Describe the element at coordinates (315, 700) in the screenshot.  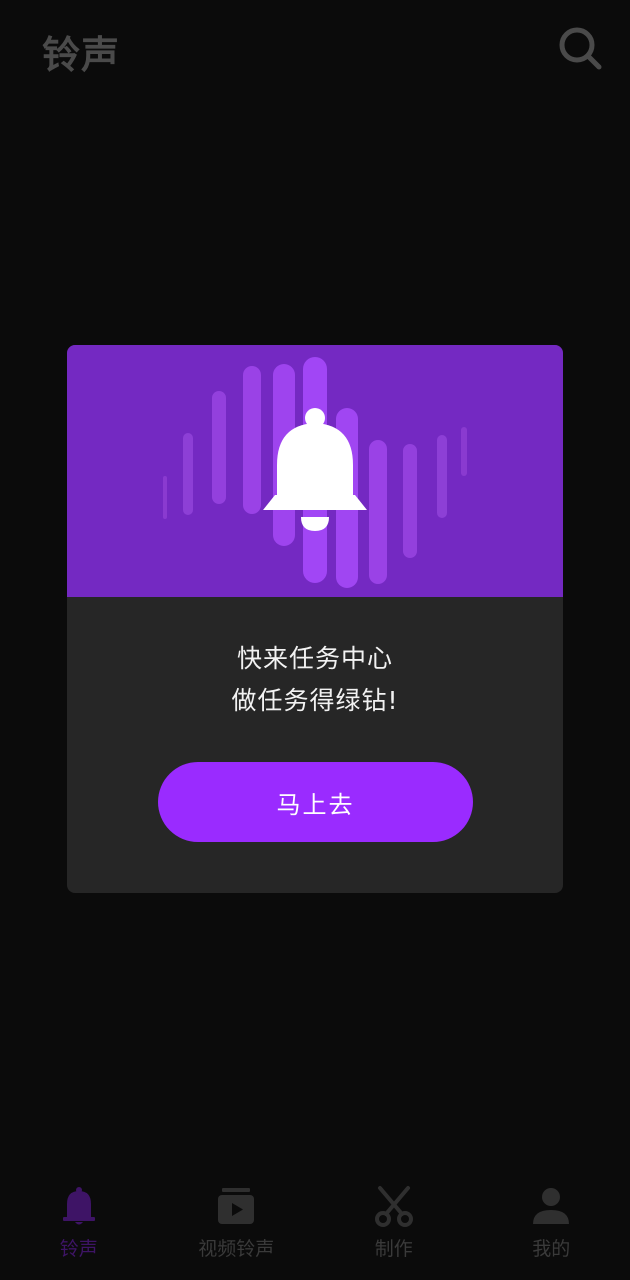
I see `dialog-message-line2: 做任务得绿钻!` at that location.